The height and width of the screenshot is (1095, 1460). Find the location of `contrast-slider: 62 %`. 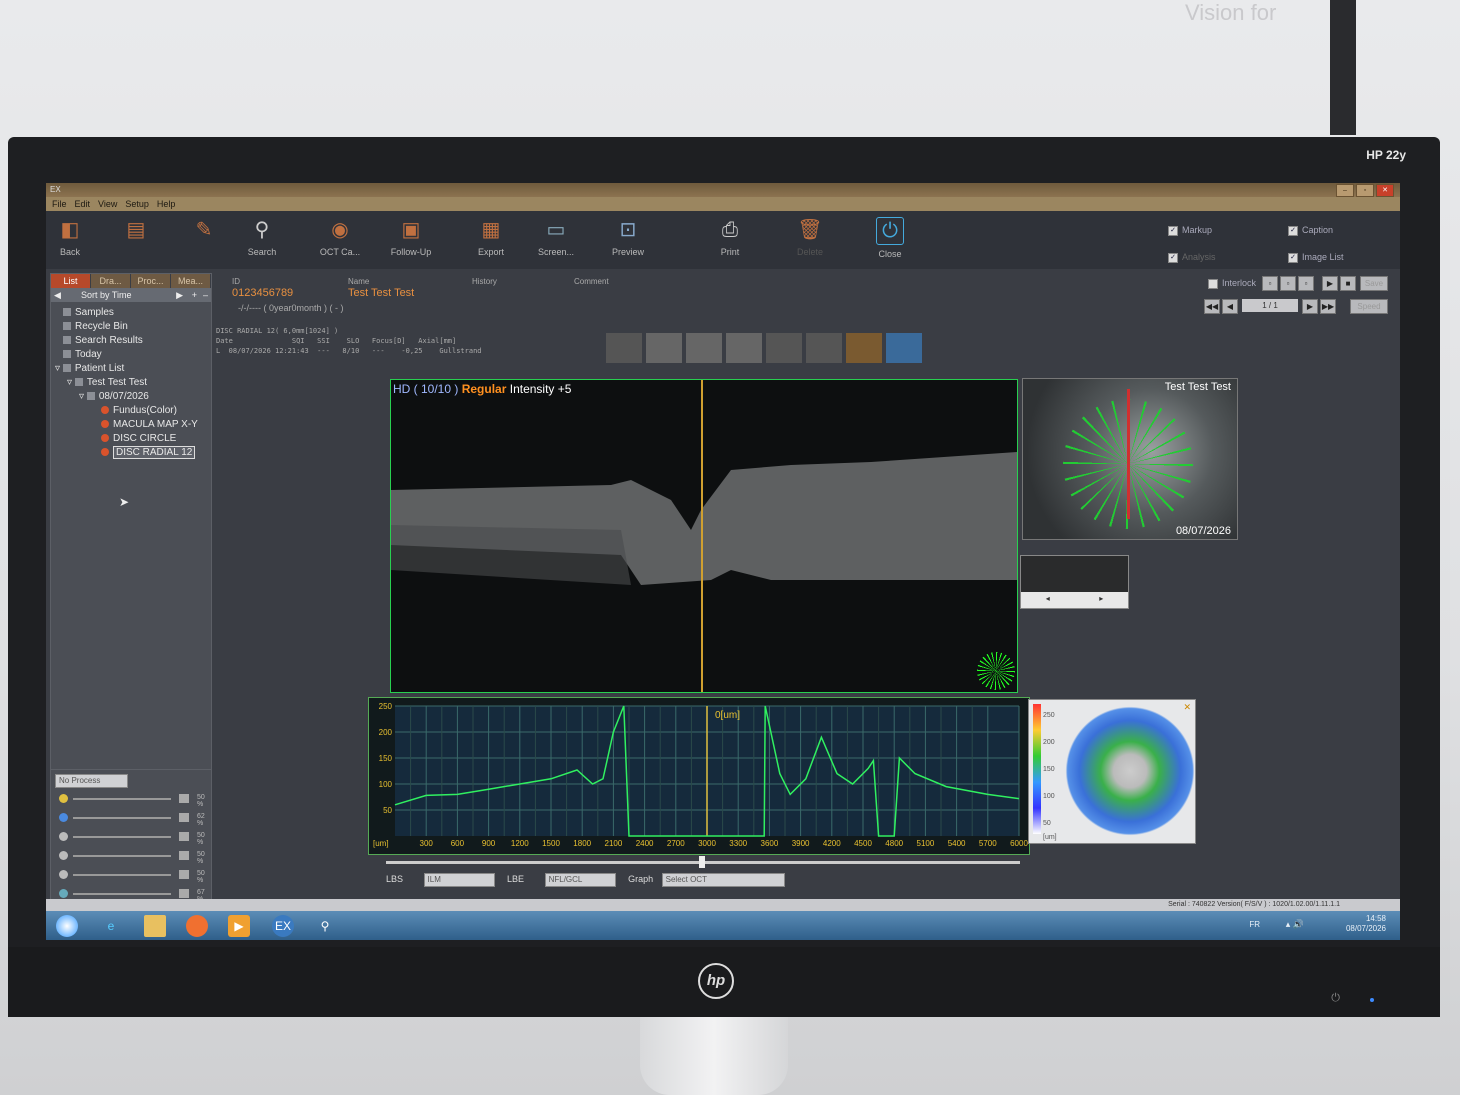

contrast-slider: 62 % is located at coordinates (134, 820).